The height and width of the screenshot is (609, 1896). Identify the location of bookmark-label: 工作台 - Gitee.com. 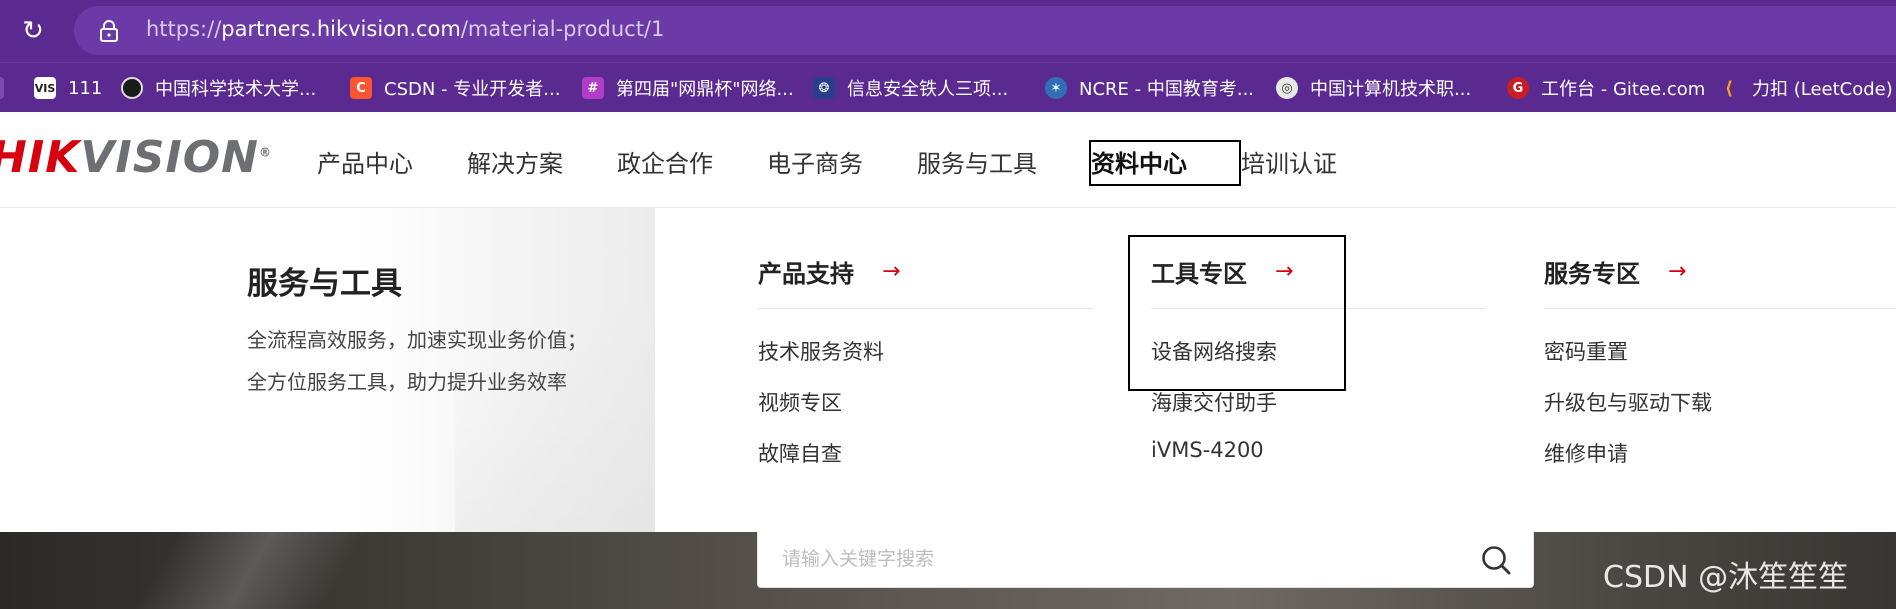
(1623, 89).